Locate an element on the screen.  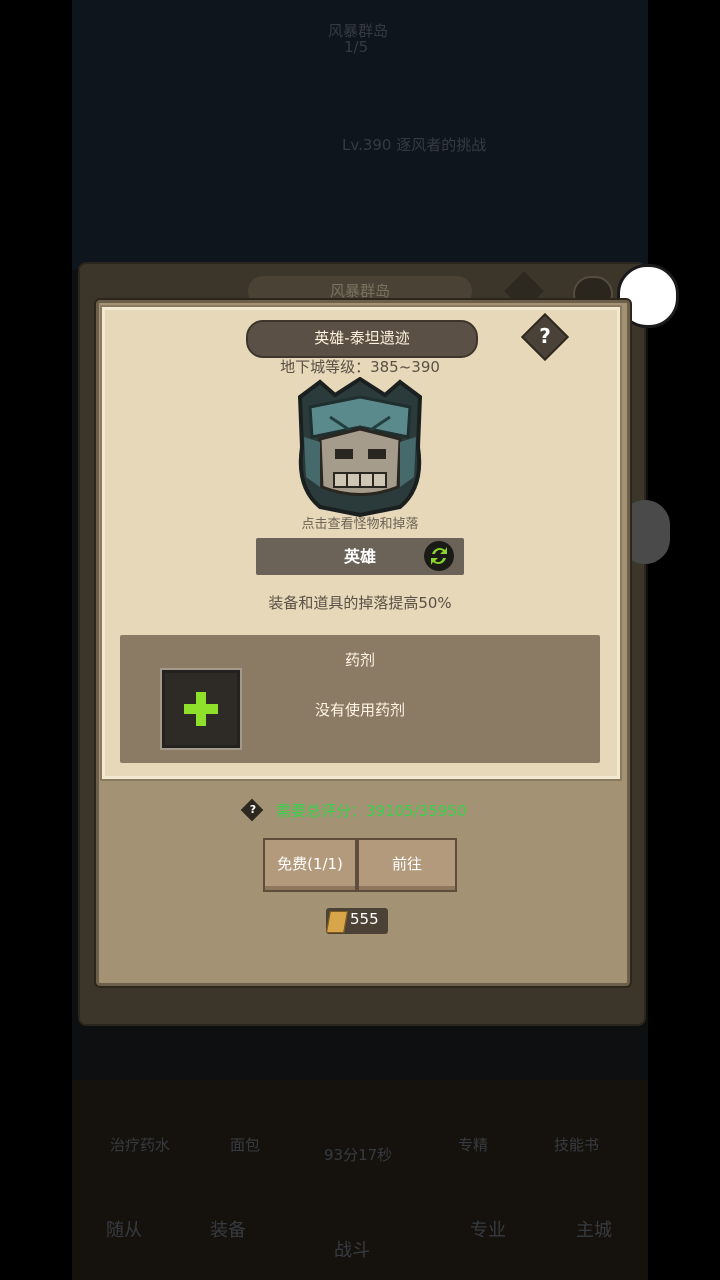
go-button: 前往 is located at coordinates (407, 865).